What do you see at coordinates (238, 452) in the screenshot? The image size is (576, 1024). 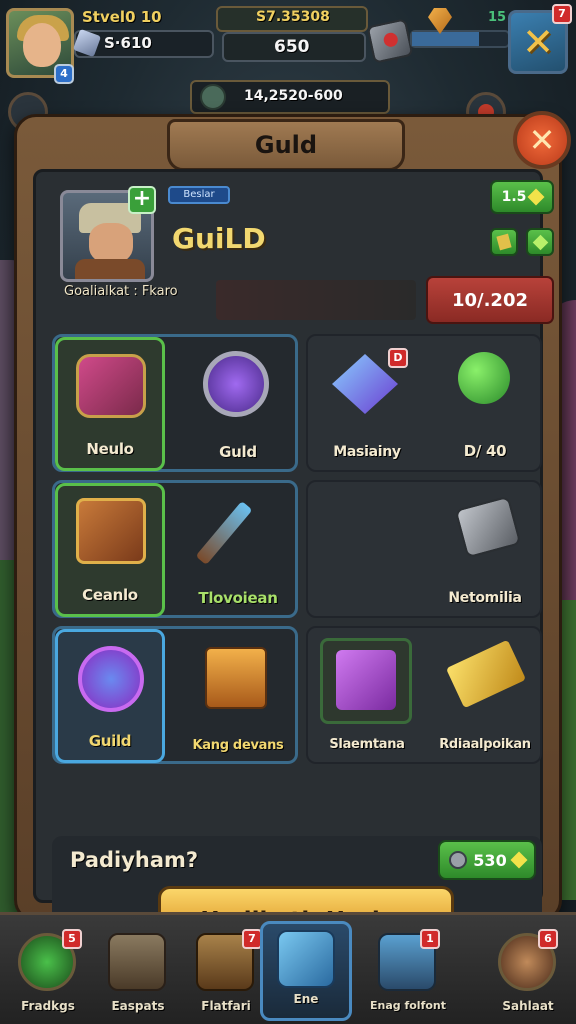 I see `item-label: Guld` at bounding box center [238, 452].